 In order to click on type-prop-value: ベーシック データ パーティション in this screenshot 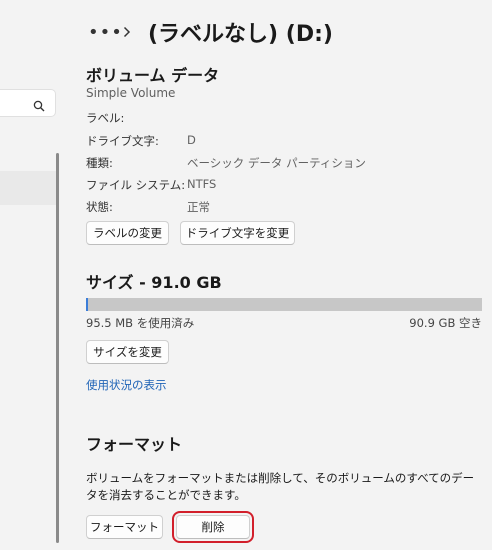, I will do `click(276, 163)`.